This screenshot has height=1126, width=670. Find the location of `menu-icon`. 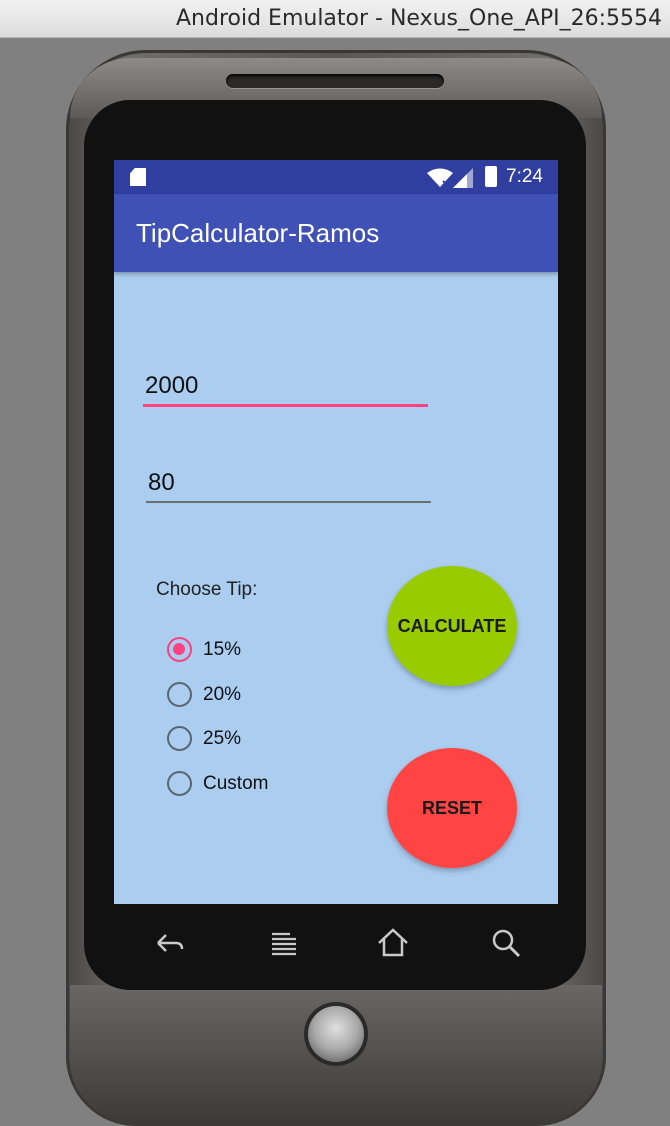

menu-icon is located at coordinates (284, 943).